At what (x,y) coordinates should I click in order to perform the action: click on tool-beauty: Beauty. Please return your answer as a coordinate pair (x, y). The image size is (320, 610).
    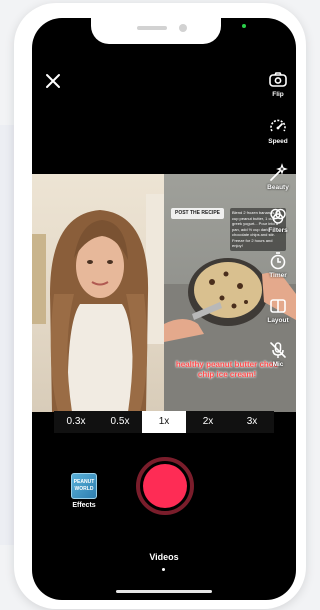
    Looking at the image, I should click on (278, 177).